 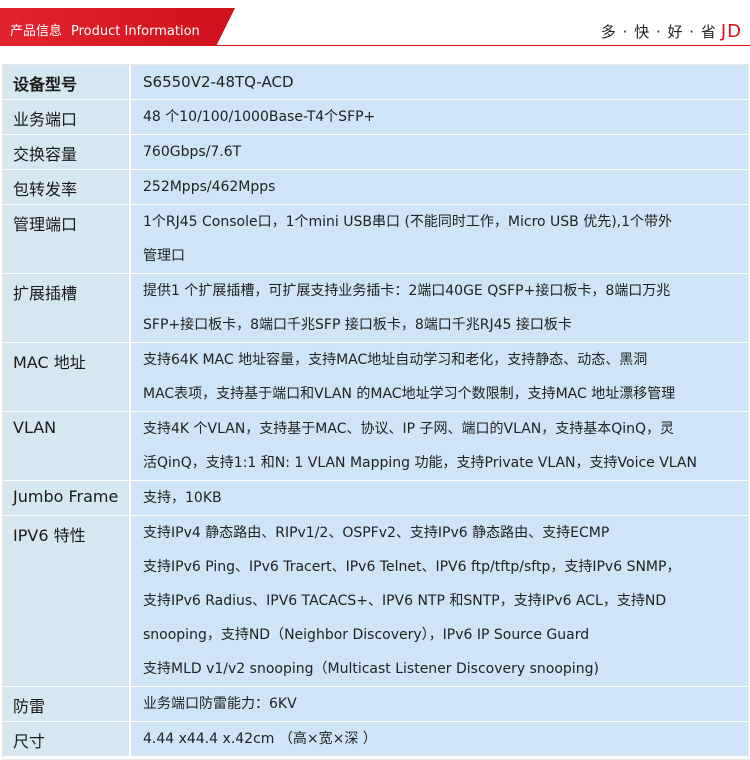 I want to click on spec-value-line: 支持64K MAC 地址容量，支持MAC地址自动学习和老化，支持静态、动态、黑洞, so click(x=395, y=360).